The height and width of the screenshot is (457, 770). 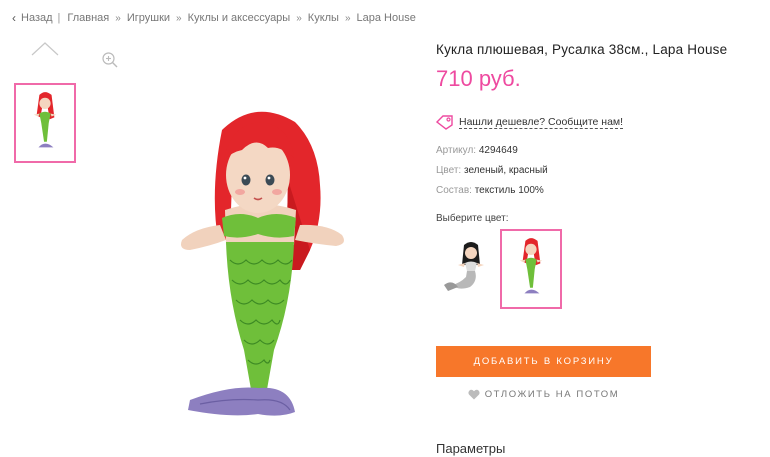 What do you see at coordinates (505, 170) in the screenshot?
I see `property-value: зеленый, красный` at bounding box center [505, 170].